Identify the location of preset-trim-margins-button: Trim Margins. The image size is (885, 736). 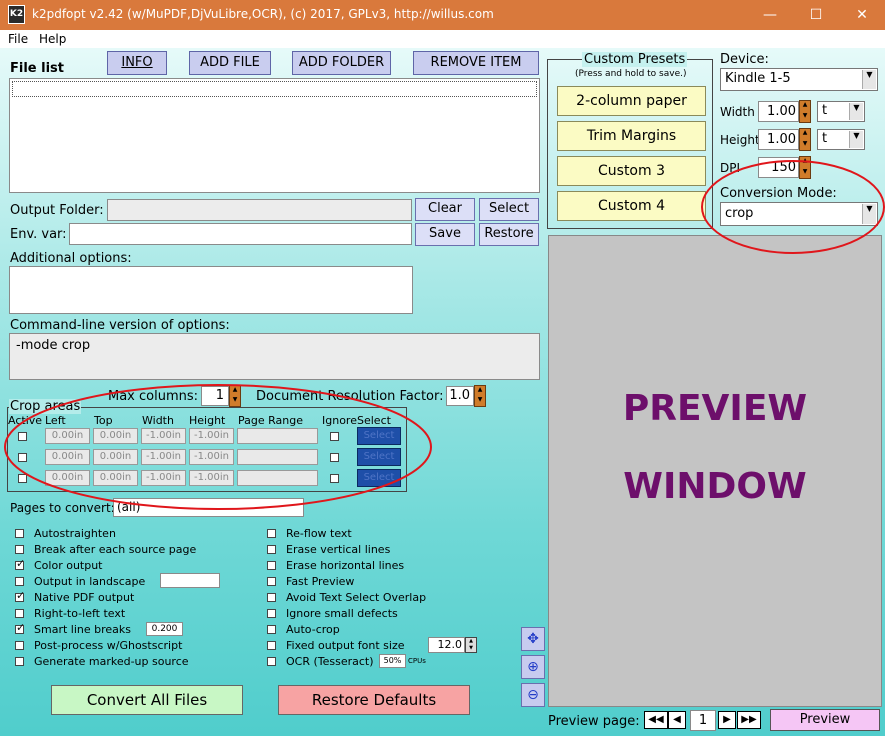
(631, 136).